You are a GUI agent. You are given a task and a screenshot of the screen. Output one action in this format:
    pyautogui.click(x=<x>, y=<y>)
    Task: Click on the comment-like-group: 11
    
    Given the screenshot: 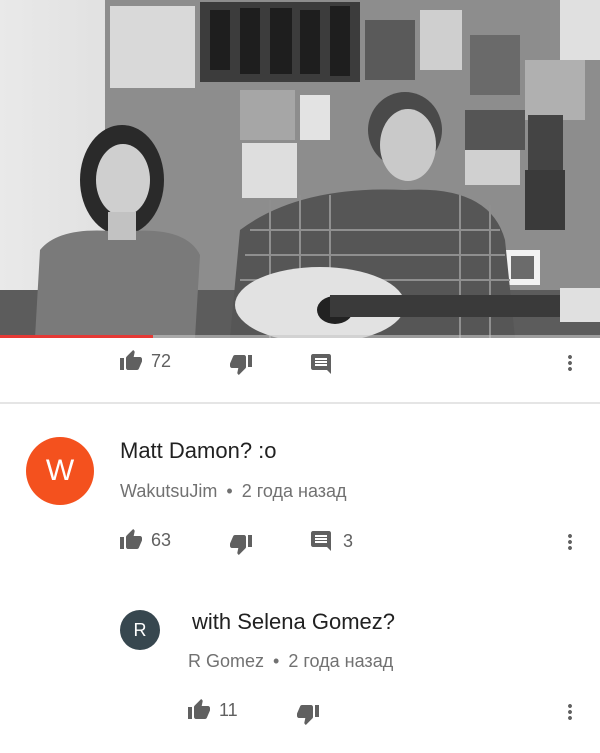 What is the action you would take?
    pyautogui.click(x=212, y=710)
    